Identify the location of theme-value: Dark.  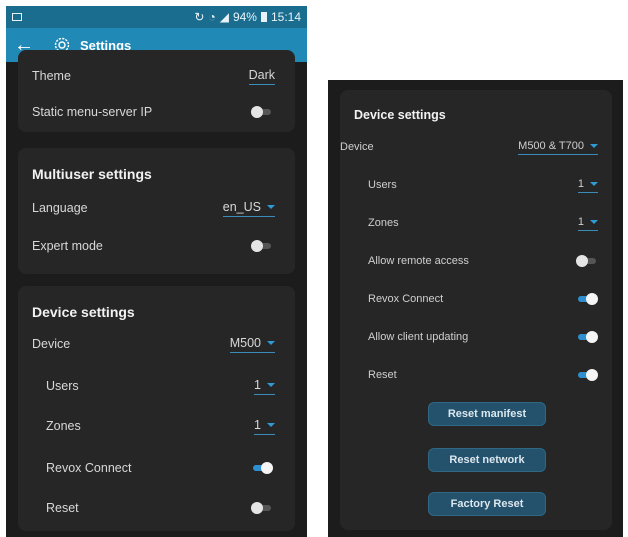
(261, 74).